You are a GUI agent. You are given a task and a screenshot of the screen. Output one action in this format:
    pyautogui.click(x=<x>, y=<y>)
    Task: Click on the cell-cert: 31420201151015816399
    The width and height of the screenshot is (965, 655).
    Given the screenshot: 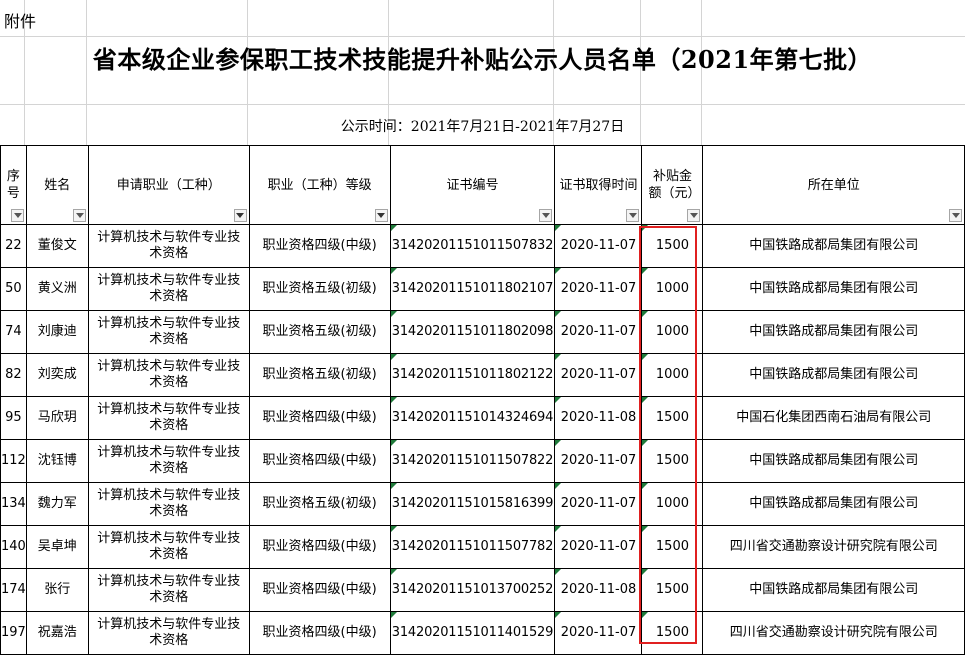 What is the action you would take?
    pyautogui.click(x=472, y=504)
    